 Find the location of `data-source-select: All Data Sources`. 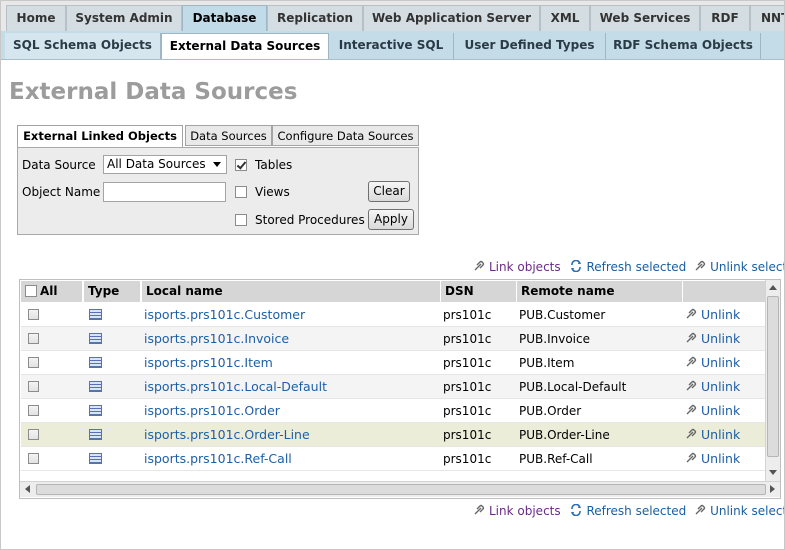

data-source-select: All Data Sources is located at coordinates (165, 164).